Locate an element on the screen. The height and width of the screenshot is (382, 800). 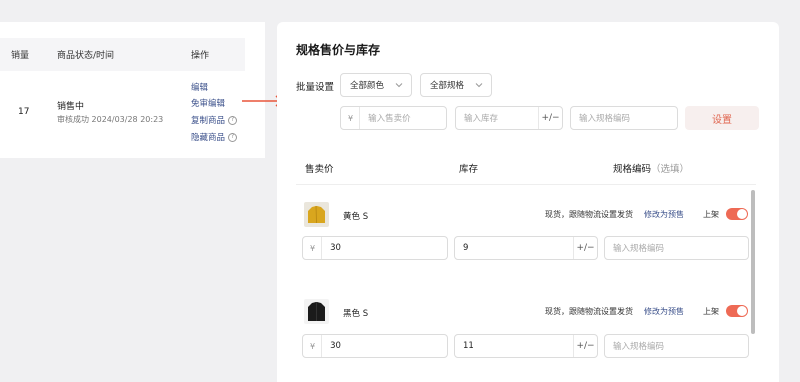
color-select-value: 全部颜色 is located at coordinates (367, 86).